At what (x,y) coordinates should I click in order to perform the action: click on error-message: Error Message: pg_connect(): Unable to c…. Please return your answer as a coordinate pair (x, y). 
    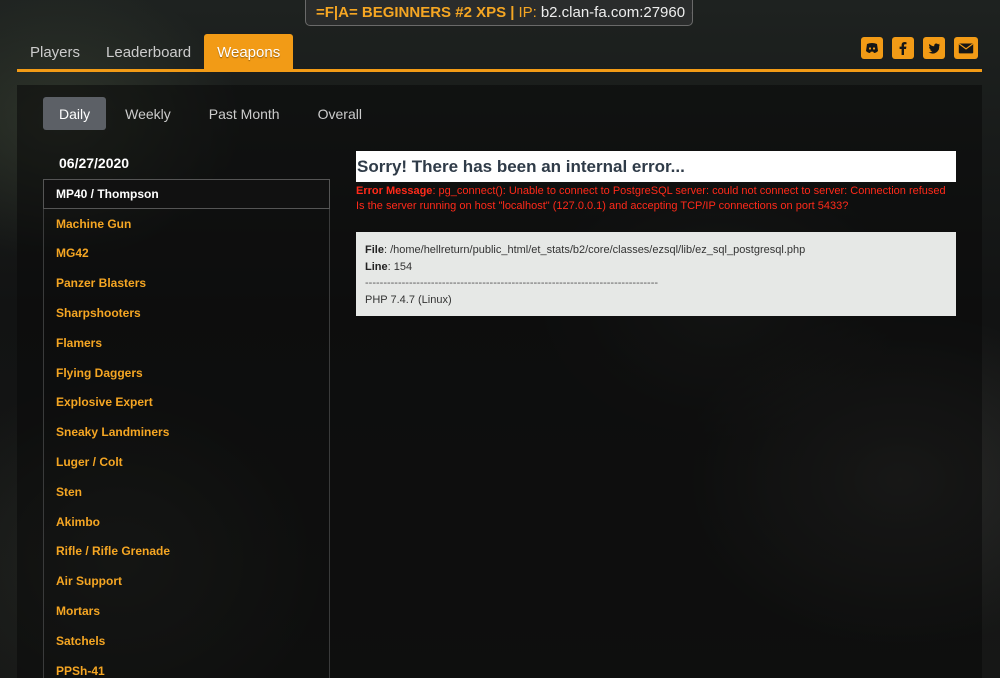
    Looking at the image, I should click on (651, 199).